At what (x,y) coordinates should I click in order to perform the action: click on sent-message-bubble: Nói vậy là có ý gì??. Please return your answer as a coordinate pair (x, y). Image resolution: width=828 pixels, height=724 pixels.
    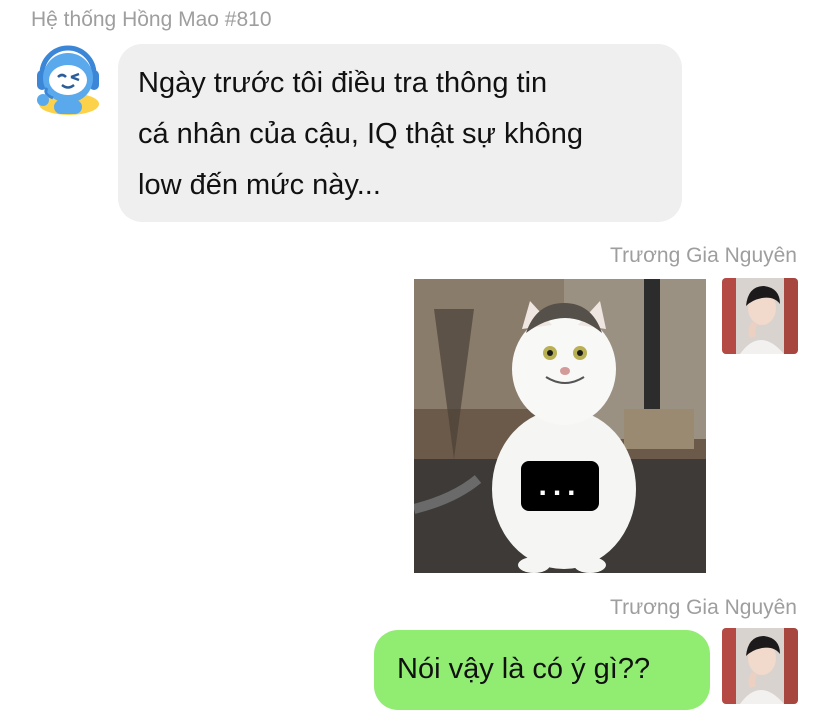
    Looking at the image, I should click on (542, 670).